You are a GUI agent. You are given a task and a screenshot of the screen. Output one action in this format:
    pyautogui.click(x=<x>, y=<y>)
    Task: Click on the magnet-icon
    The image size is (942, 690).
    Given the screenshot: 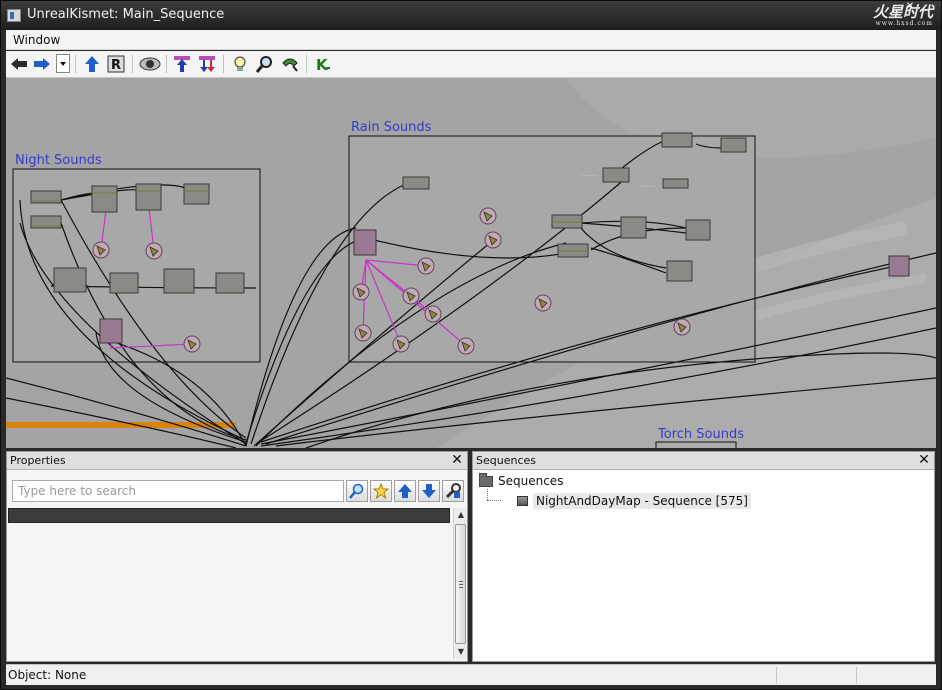 What is the action you would take?
    pyautogui.click(x=290, y=64)
    